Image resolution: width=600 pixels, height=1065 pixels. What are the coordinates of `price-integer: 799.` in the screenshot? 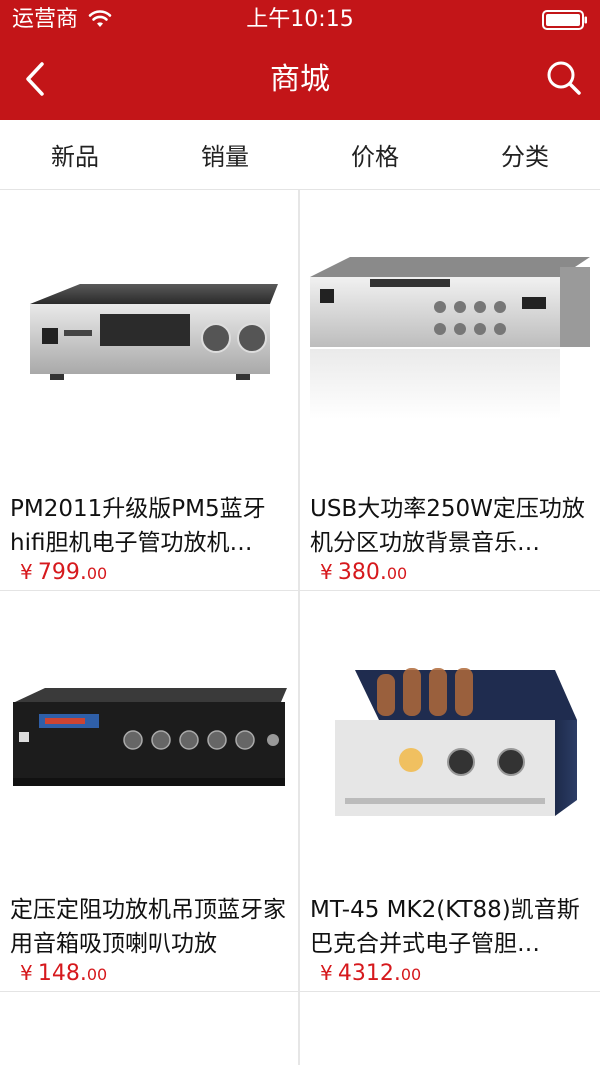 It's located at (62, 572).